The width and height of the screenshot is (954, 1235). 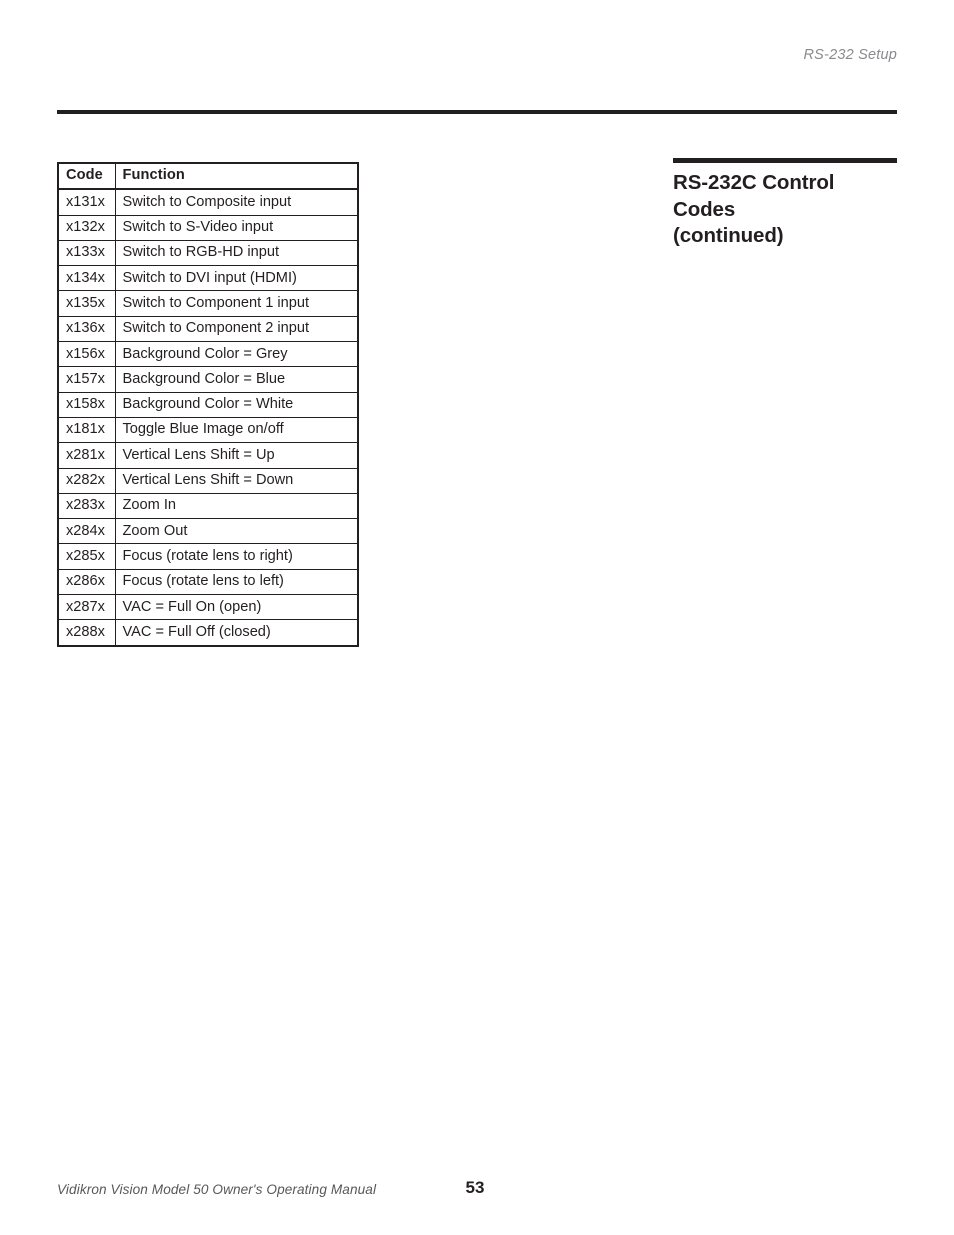 I want to click on section-heading-line-1: RS-232C Control, so click(x=754, y=182).